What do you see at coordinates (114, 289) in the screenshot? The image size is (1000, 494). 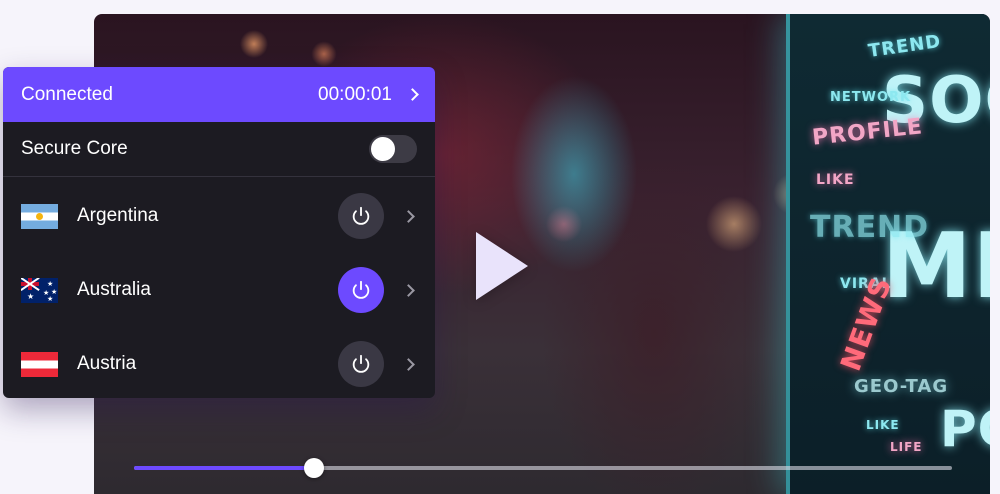 I see `country-name: Australia` at bounding box center [114, 289].